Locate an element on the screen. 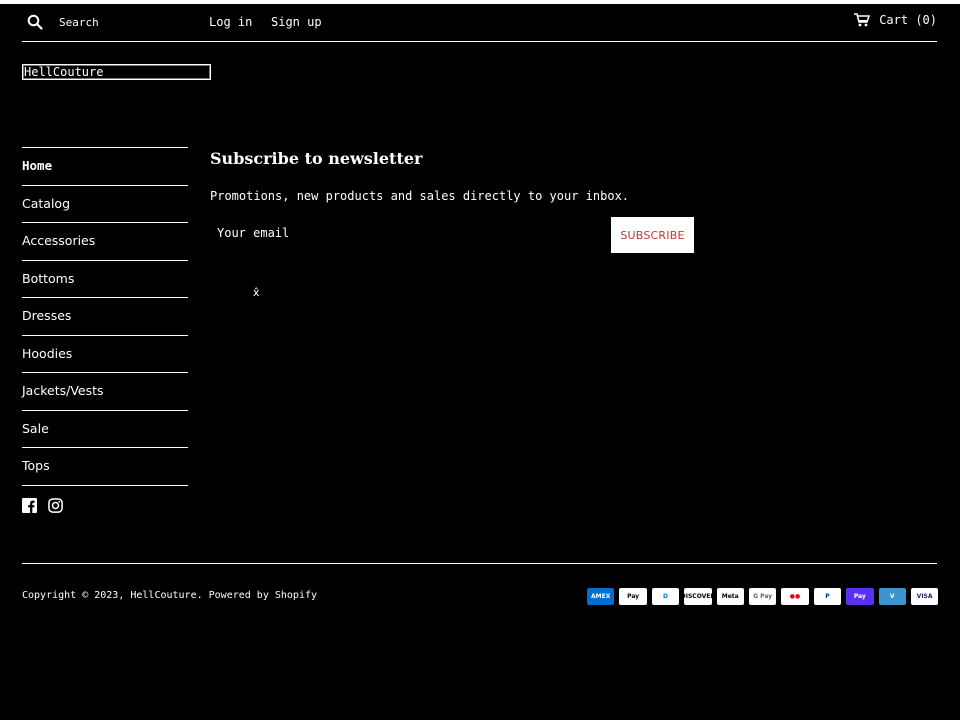 This screenshot has width=960, height=720. sidebar-item-bottoms: Bottoms is located at coordinates (105, 278).